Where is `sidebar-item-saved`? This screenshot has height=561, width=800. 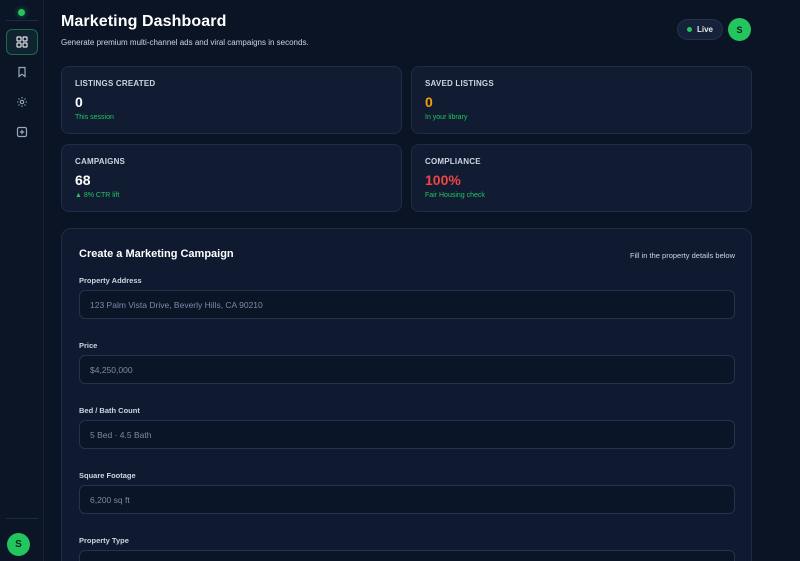
sidebar-item-saved is located at coordinates (22, 72).